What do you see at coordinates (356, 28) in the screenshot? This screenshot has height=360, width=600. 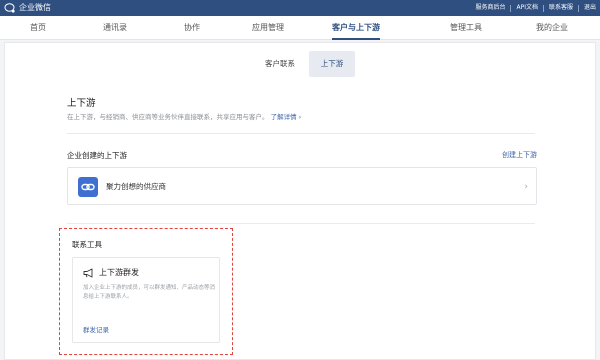 I see `nav-customers-upstream: 客户与上下游` at bounding box center [356, 28].